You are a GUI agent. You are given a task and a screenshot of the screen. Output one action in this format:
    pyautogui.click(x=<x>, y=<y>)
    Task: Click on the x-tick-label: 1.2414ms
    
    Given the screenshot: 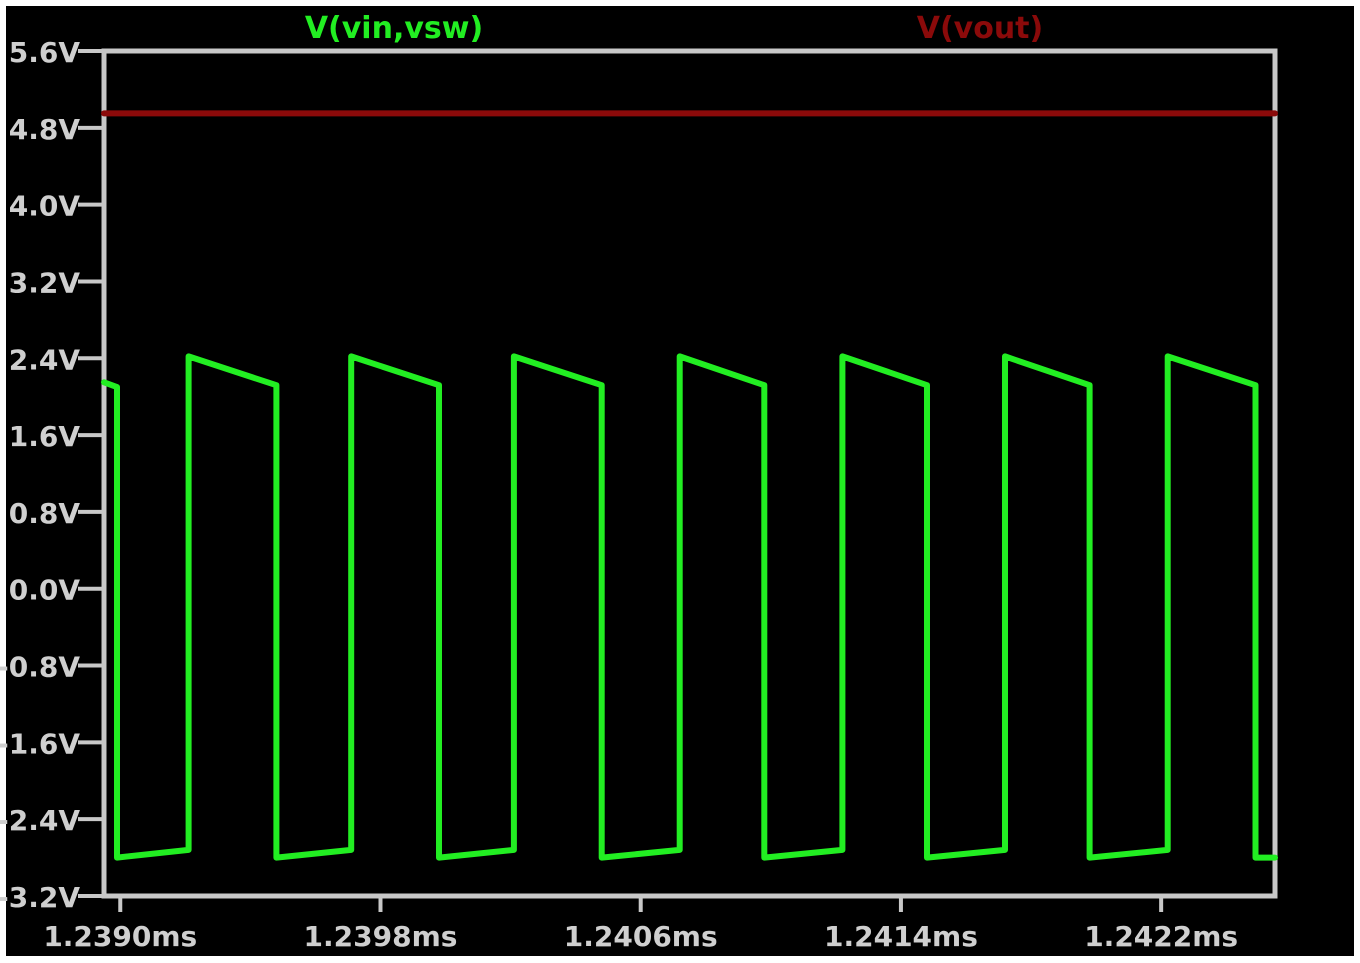 What is the action you would take?
    pyautogui.click(x=901, y=936)
    